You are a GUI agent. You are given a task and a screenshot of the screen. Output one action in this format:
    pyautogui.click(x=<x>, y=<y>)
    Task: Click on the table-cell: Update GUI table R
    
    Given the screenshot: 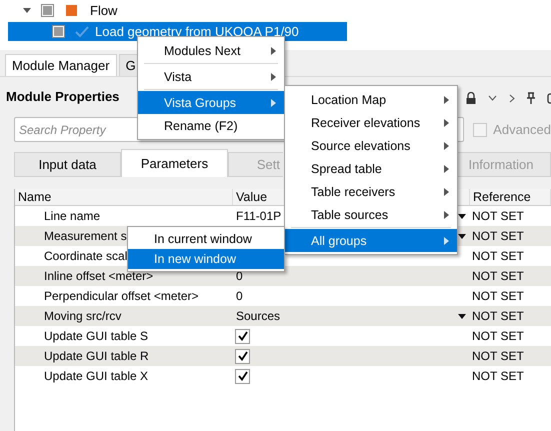 What is the action you would take?
    pyautogui.click(x=96, y=356)
    